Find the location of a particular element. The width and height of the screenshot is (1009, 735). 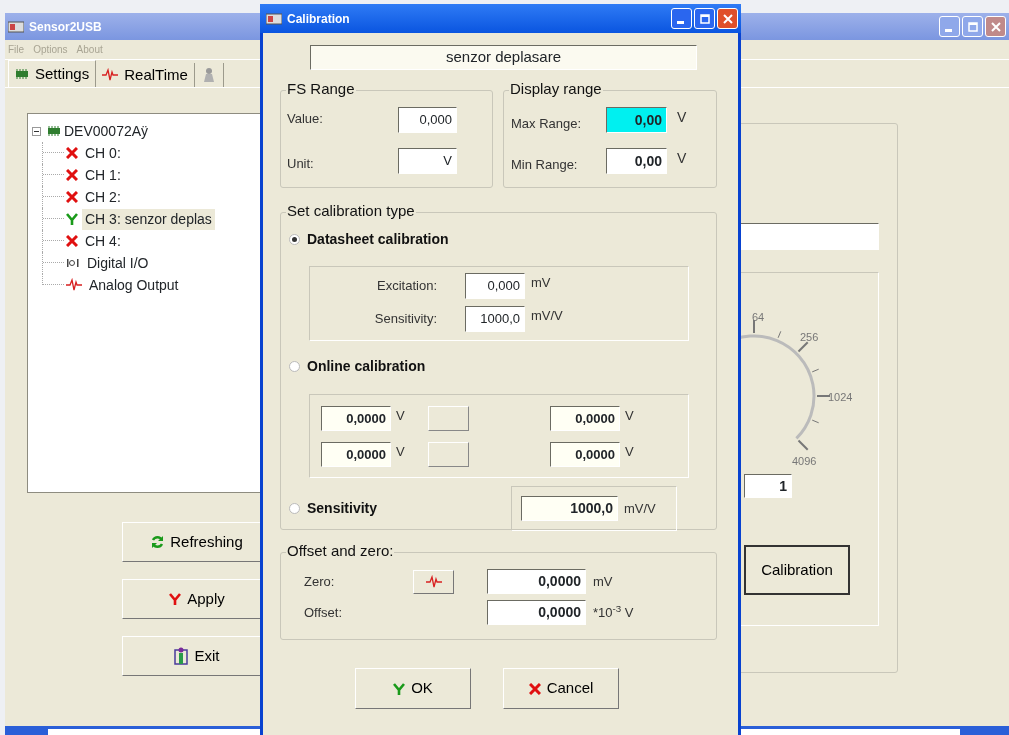

field-label: Sensitivity: is located at coordinates (405, 319).